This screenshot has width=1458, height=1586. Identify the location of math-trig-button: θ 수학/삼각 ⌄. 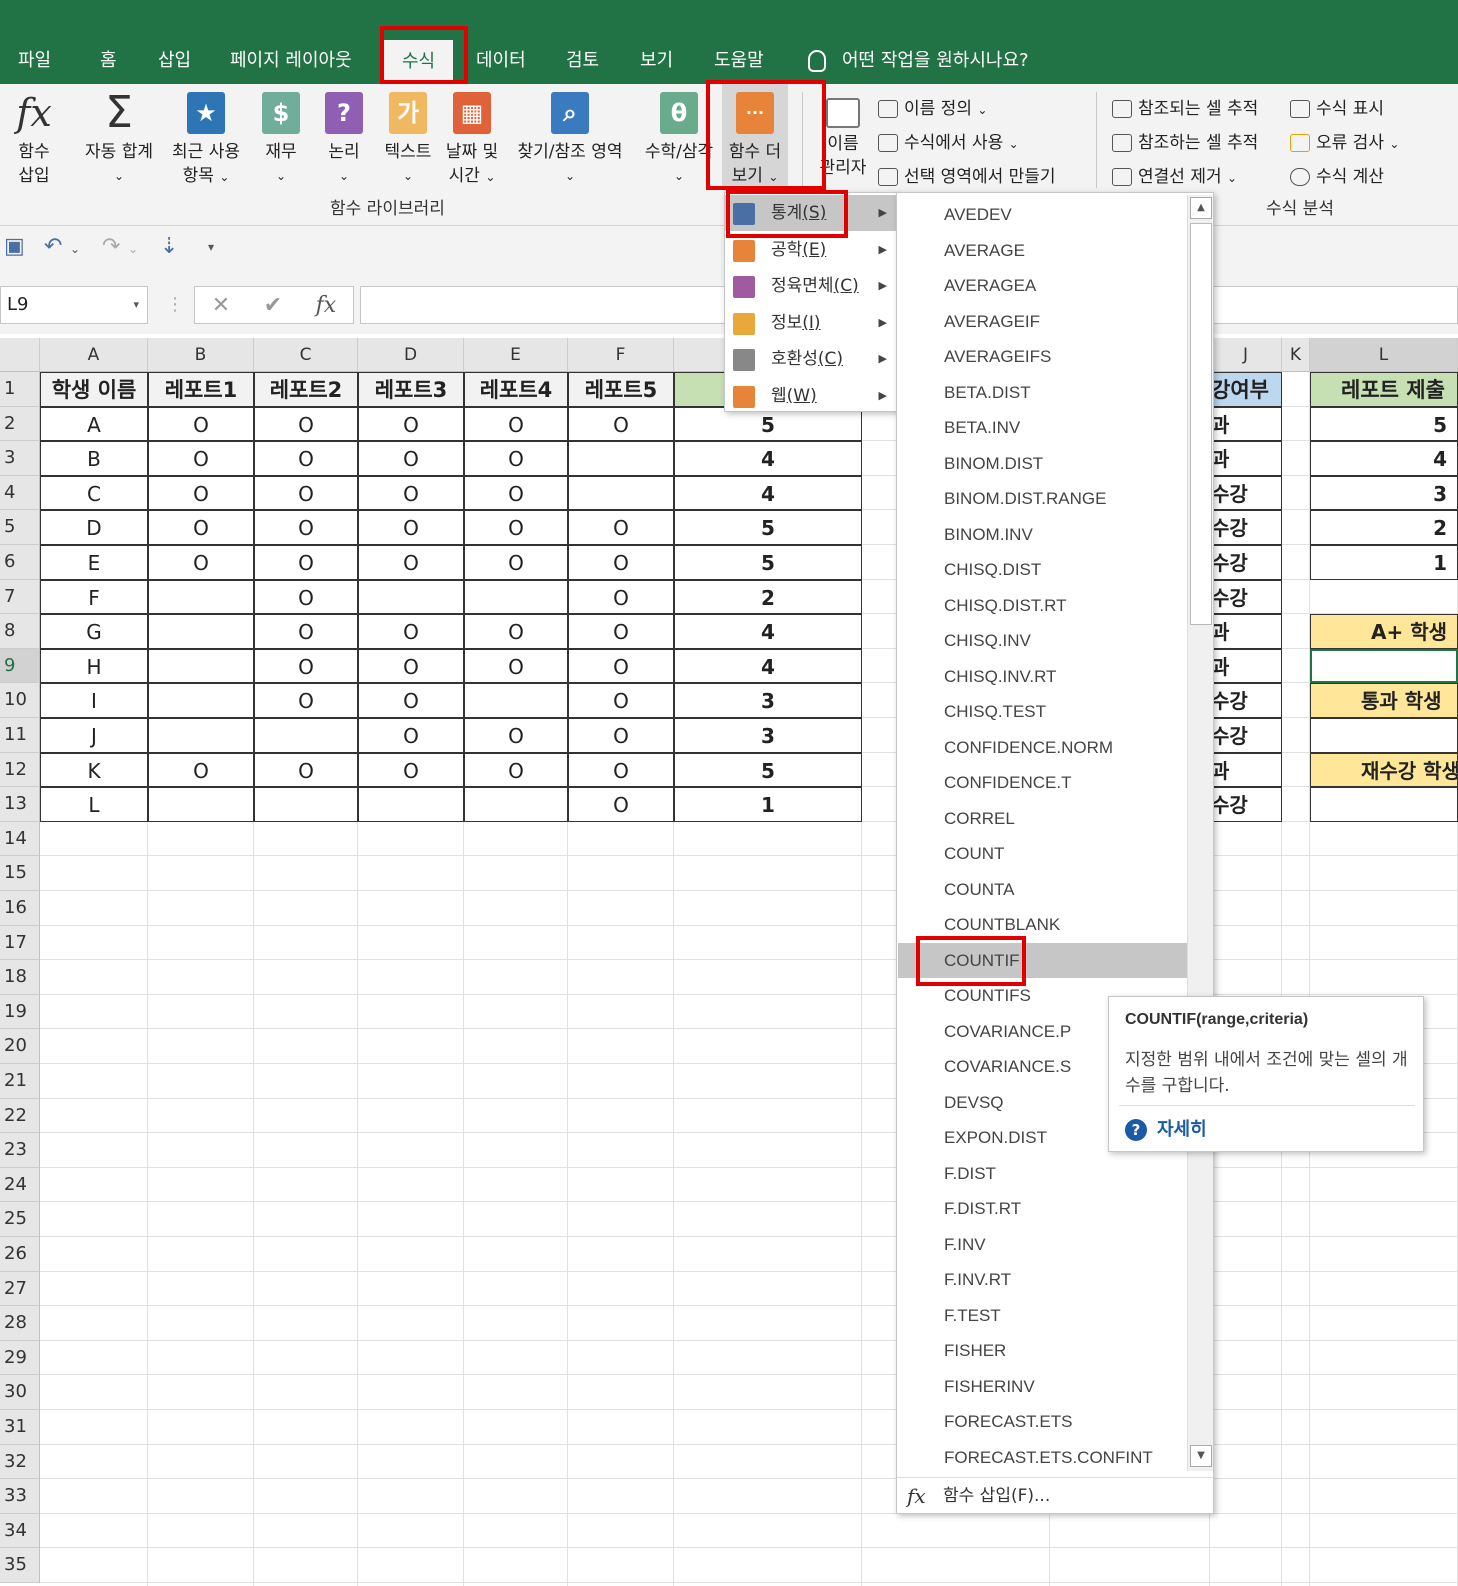
(679, 136).